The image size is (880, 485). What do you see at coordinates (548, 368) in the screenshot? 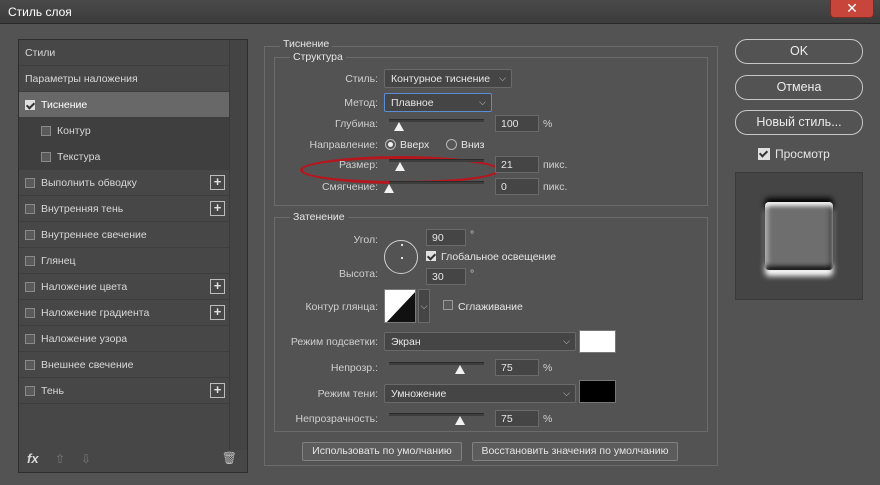
I see `highlight-opacity-unit: %` at bounding box center [548, 368].